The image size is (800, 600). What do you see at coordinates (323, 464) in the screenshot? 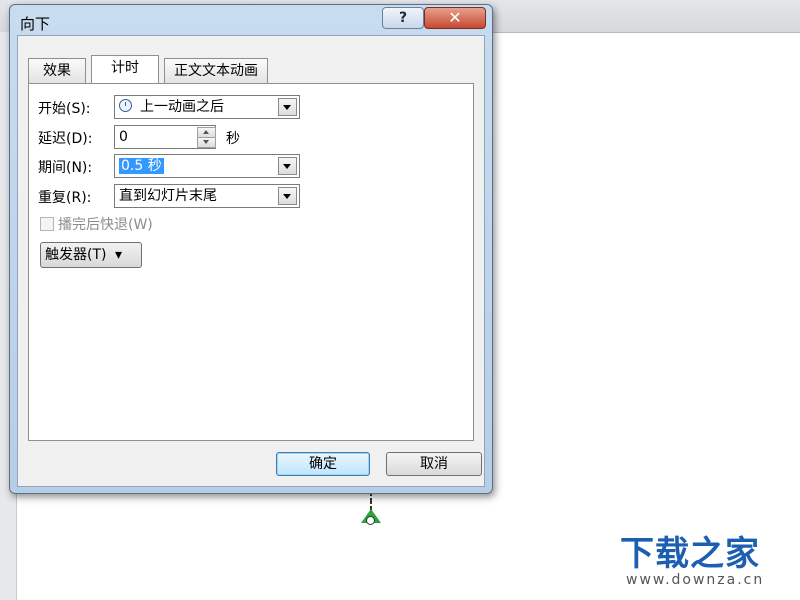
I see `ok-button: 确定` at bounding box center [323, 464].